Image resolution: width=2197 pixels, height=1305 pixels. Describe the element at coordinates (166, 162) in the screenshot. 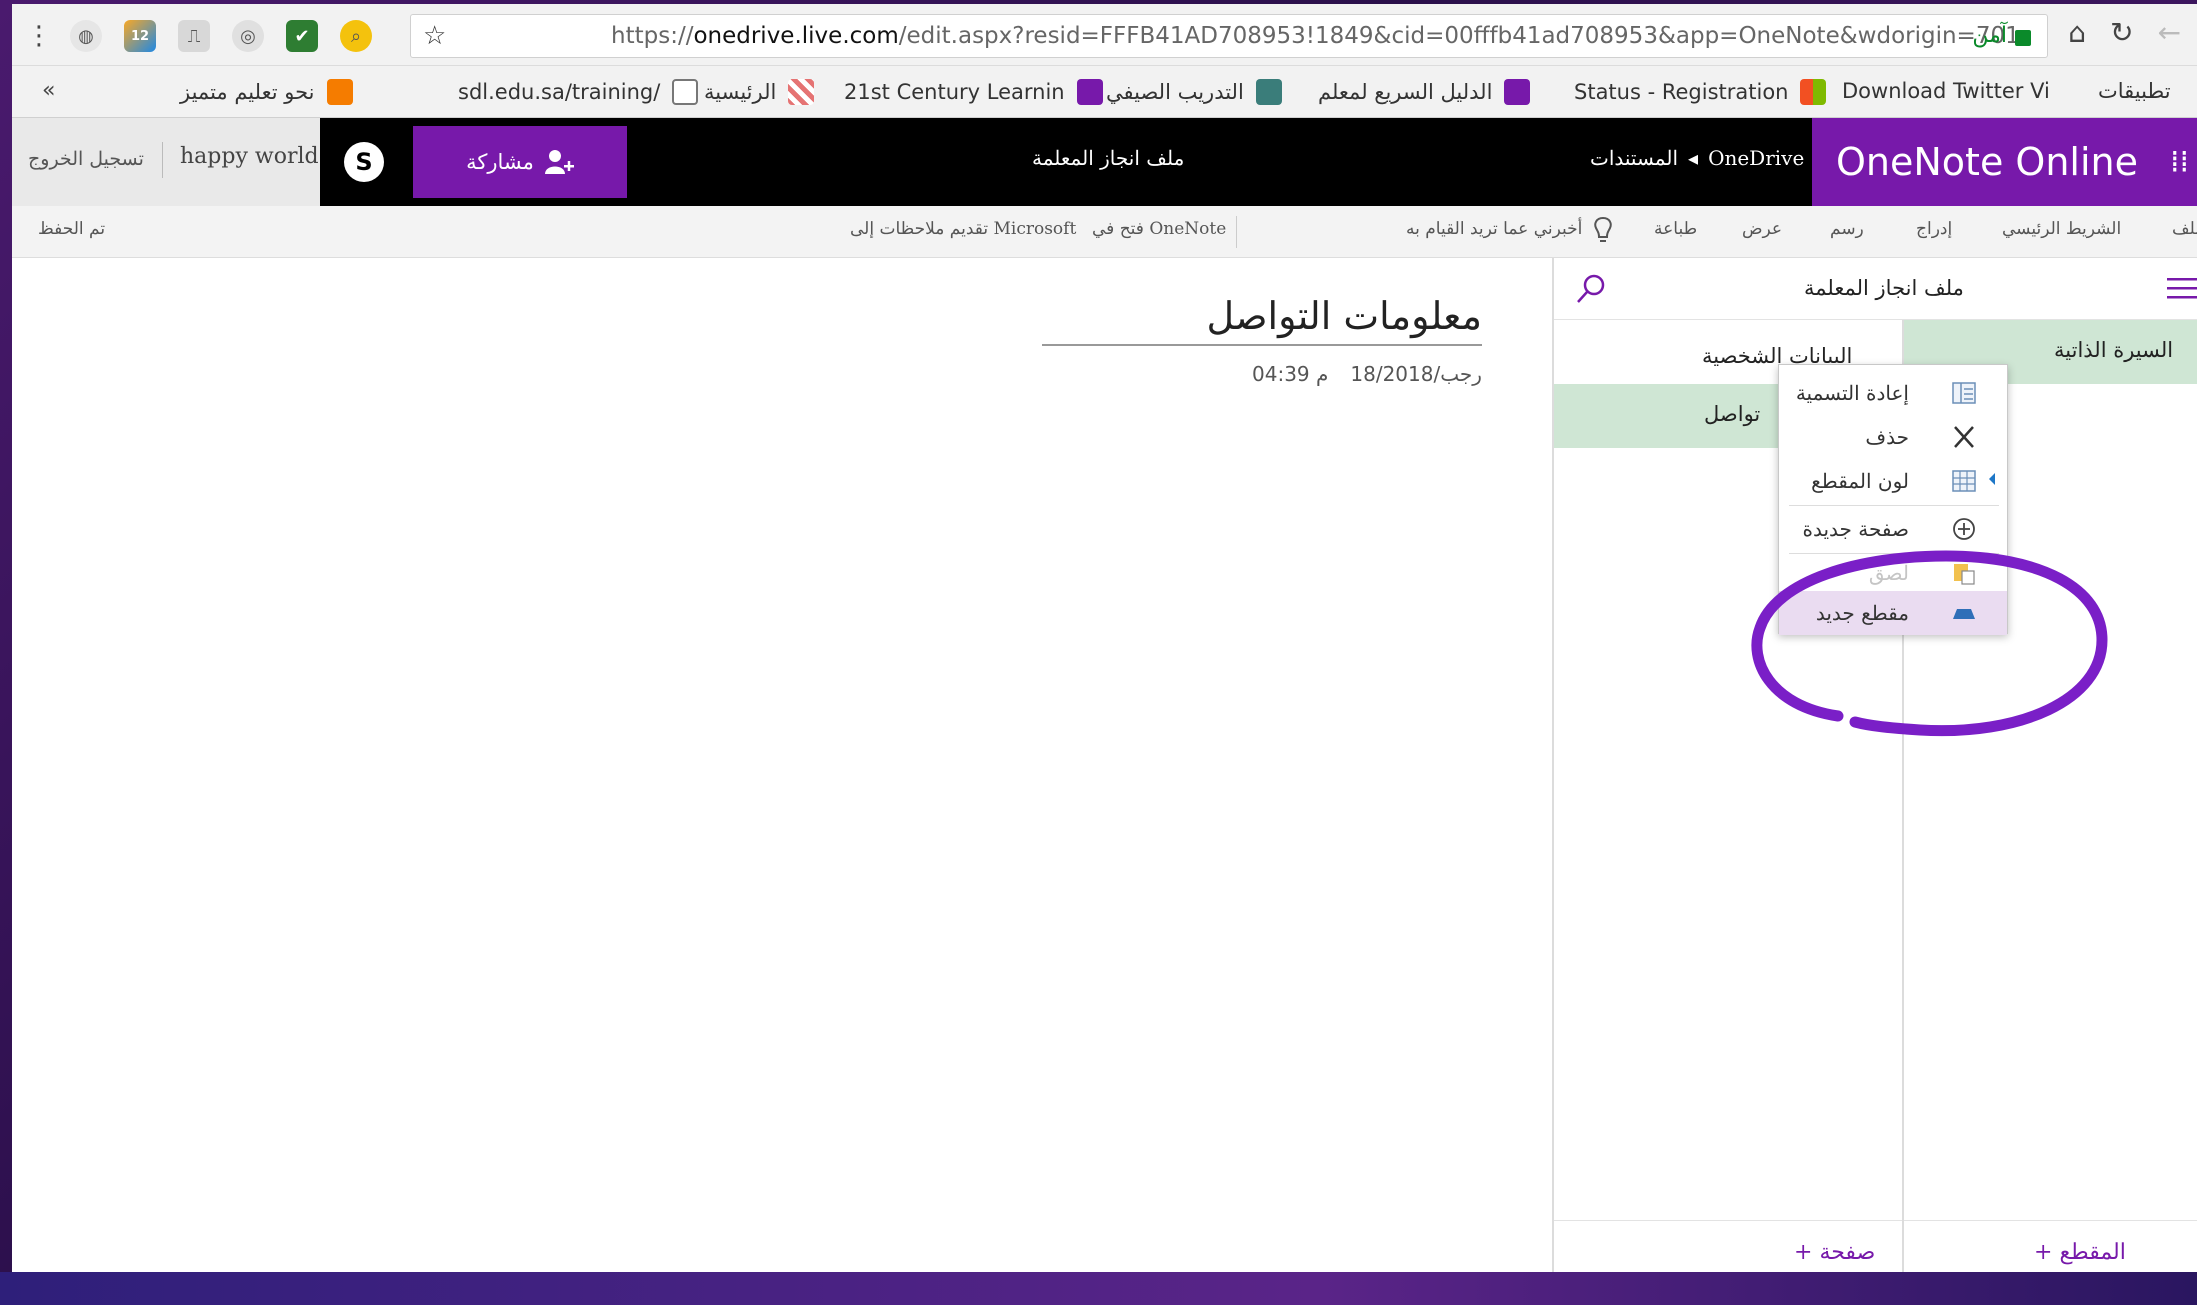

I see `account-area: تسجيل الخروج happy world` at that location.